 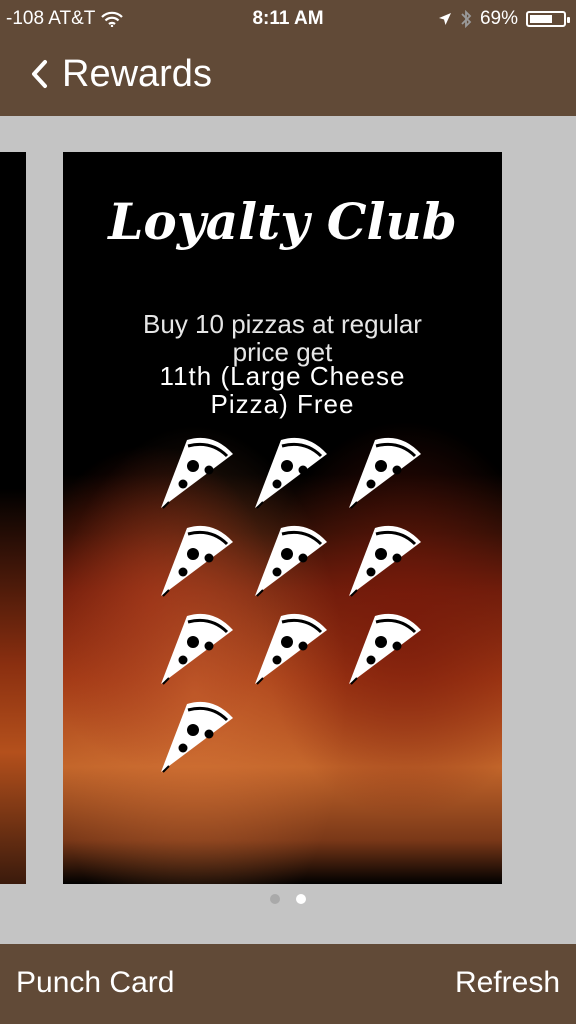 What do you see at coordinates (288, 899) in the screenshot?
I see `page-indicator` at bounding box center [288, 899].